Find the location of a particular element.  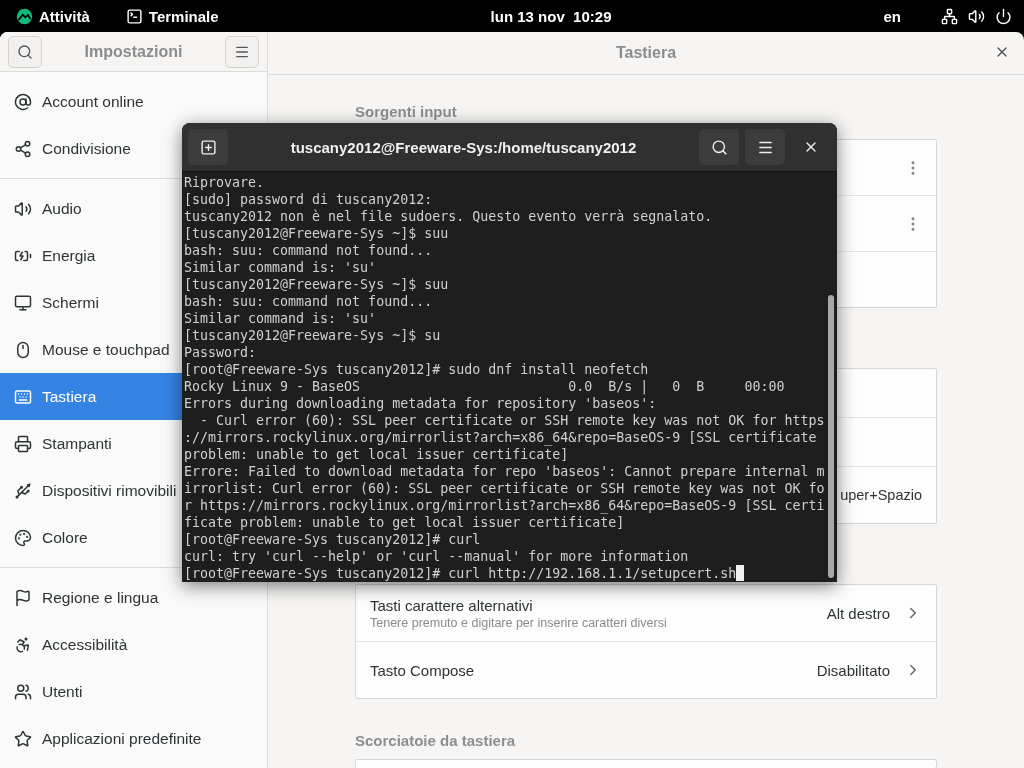

terminal-title: tuscany2012@Freeware-Sys:/home/tuscany2012 is located at coordinates (463, 147).